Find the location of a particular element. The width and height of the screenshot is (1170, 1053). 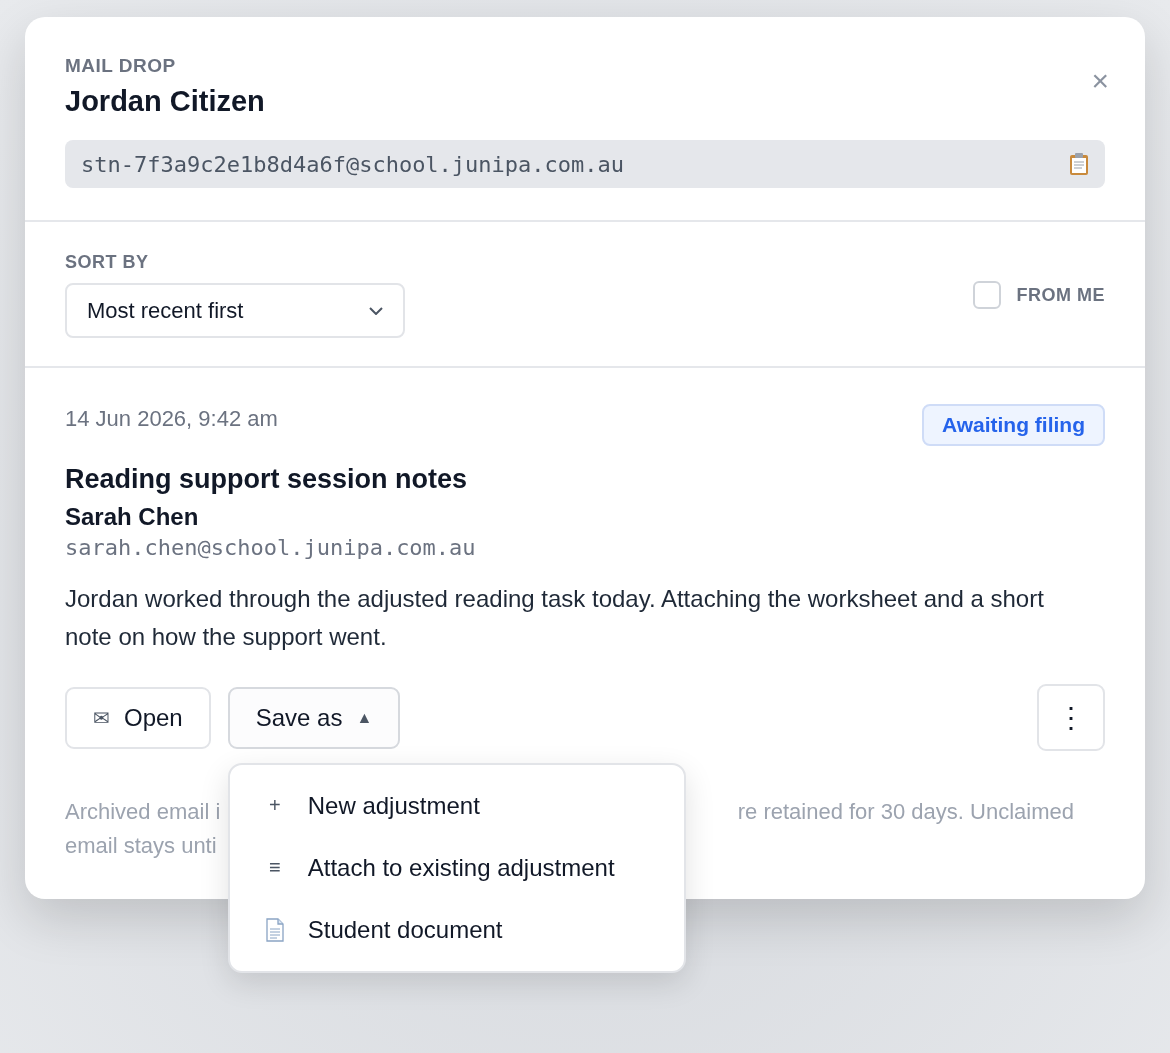

message-subject: Reading support session notes is located at coordinates (267, 479).